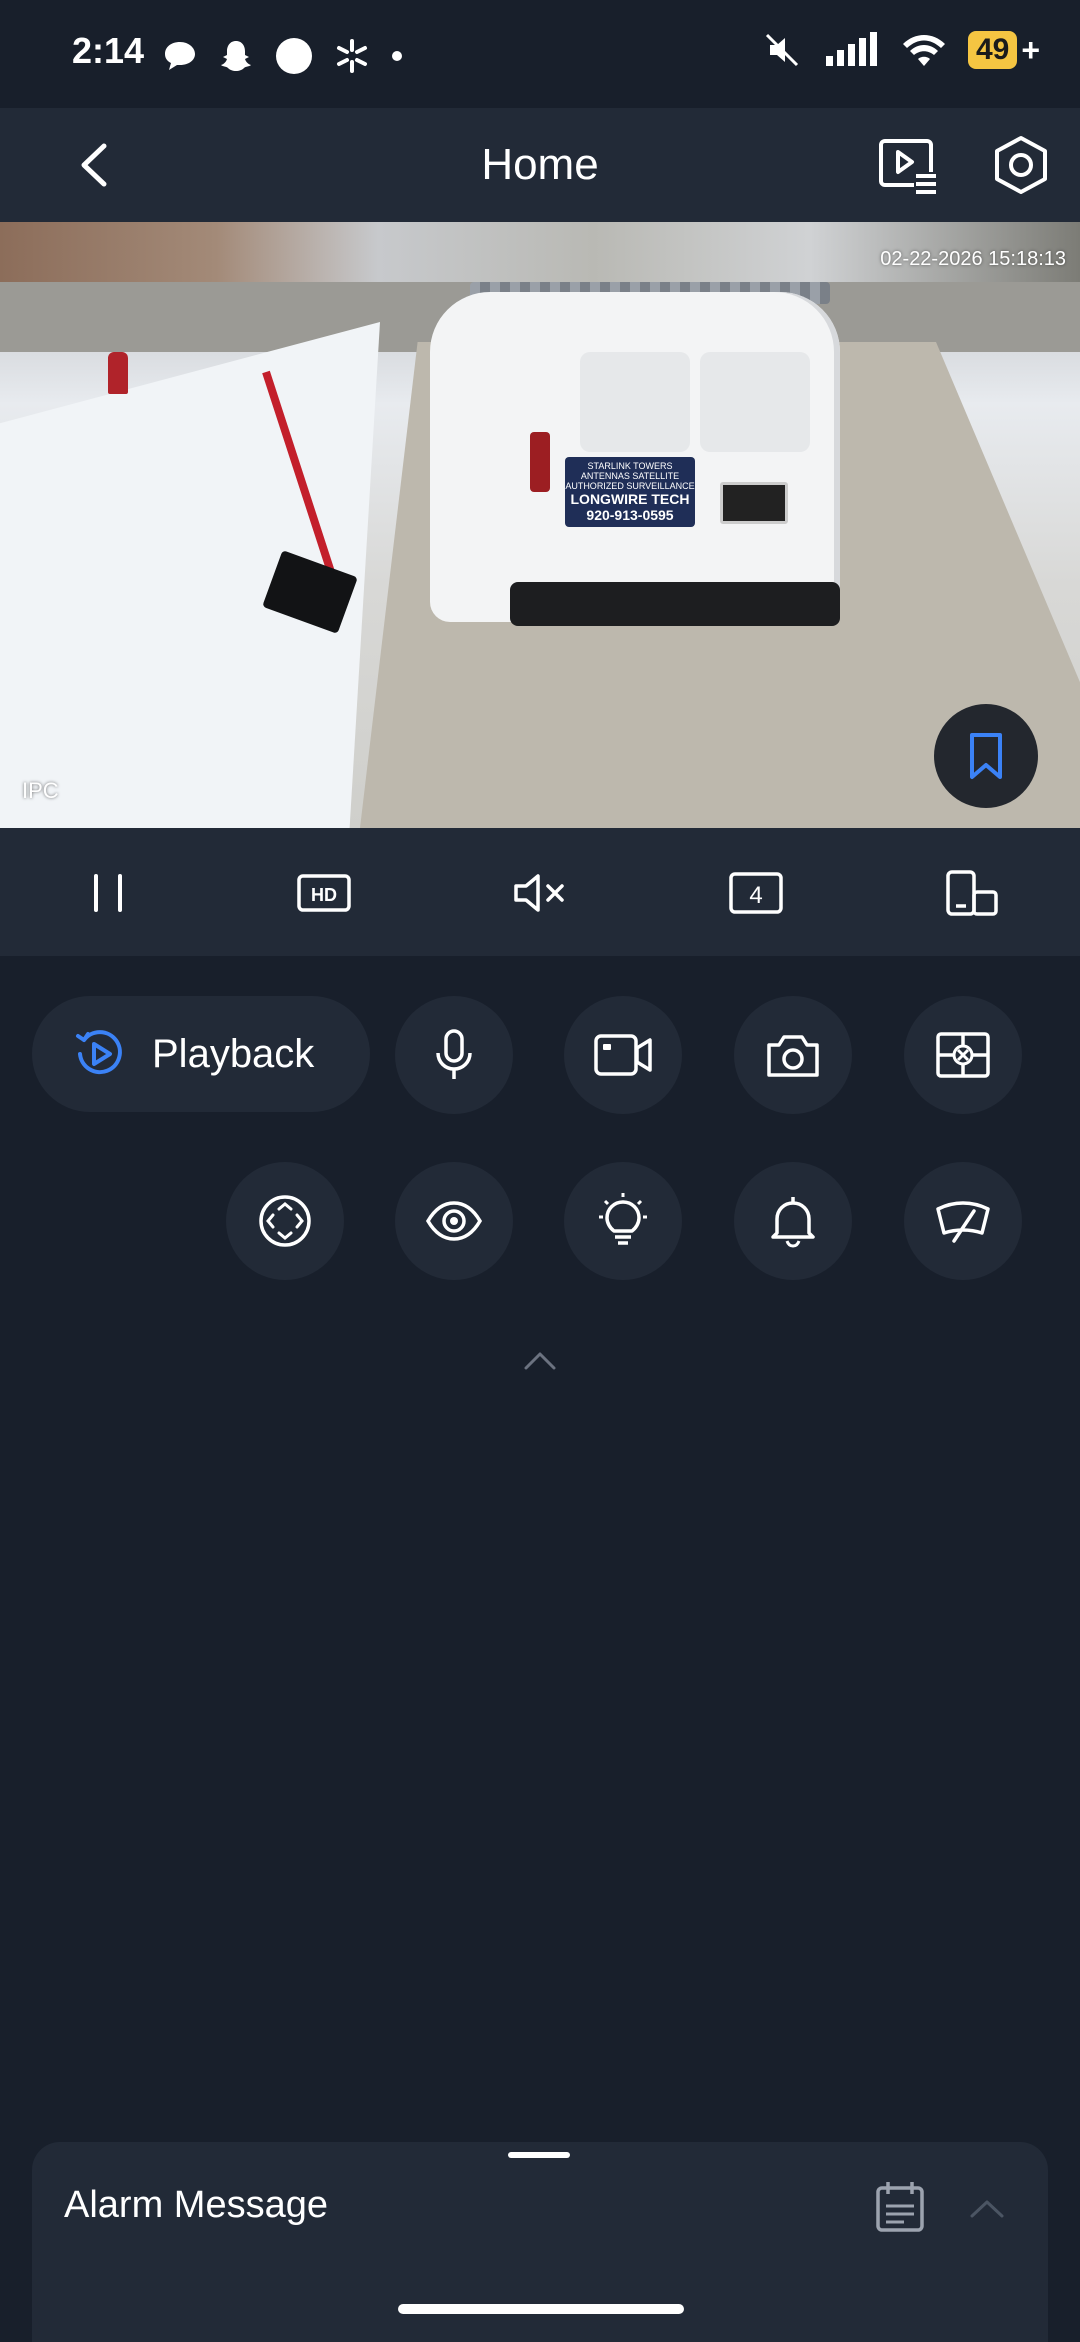 Image resolution: width=1080 pixels, height=2342 pixels. What do you see at coordinates (630, 476) in the screenshot?
I see `van-sign-line2: ANTENNAS SATELLITE` at bounding box center [630, 476].